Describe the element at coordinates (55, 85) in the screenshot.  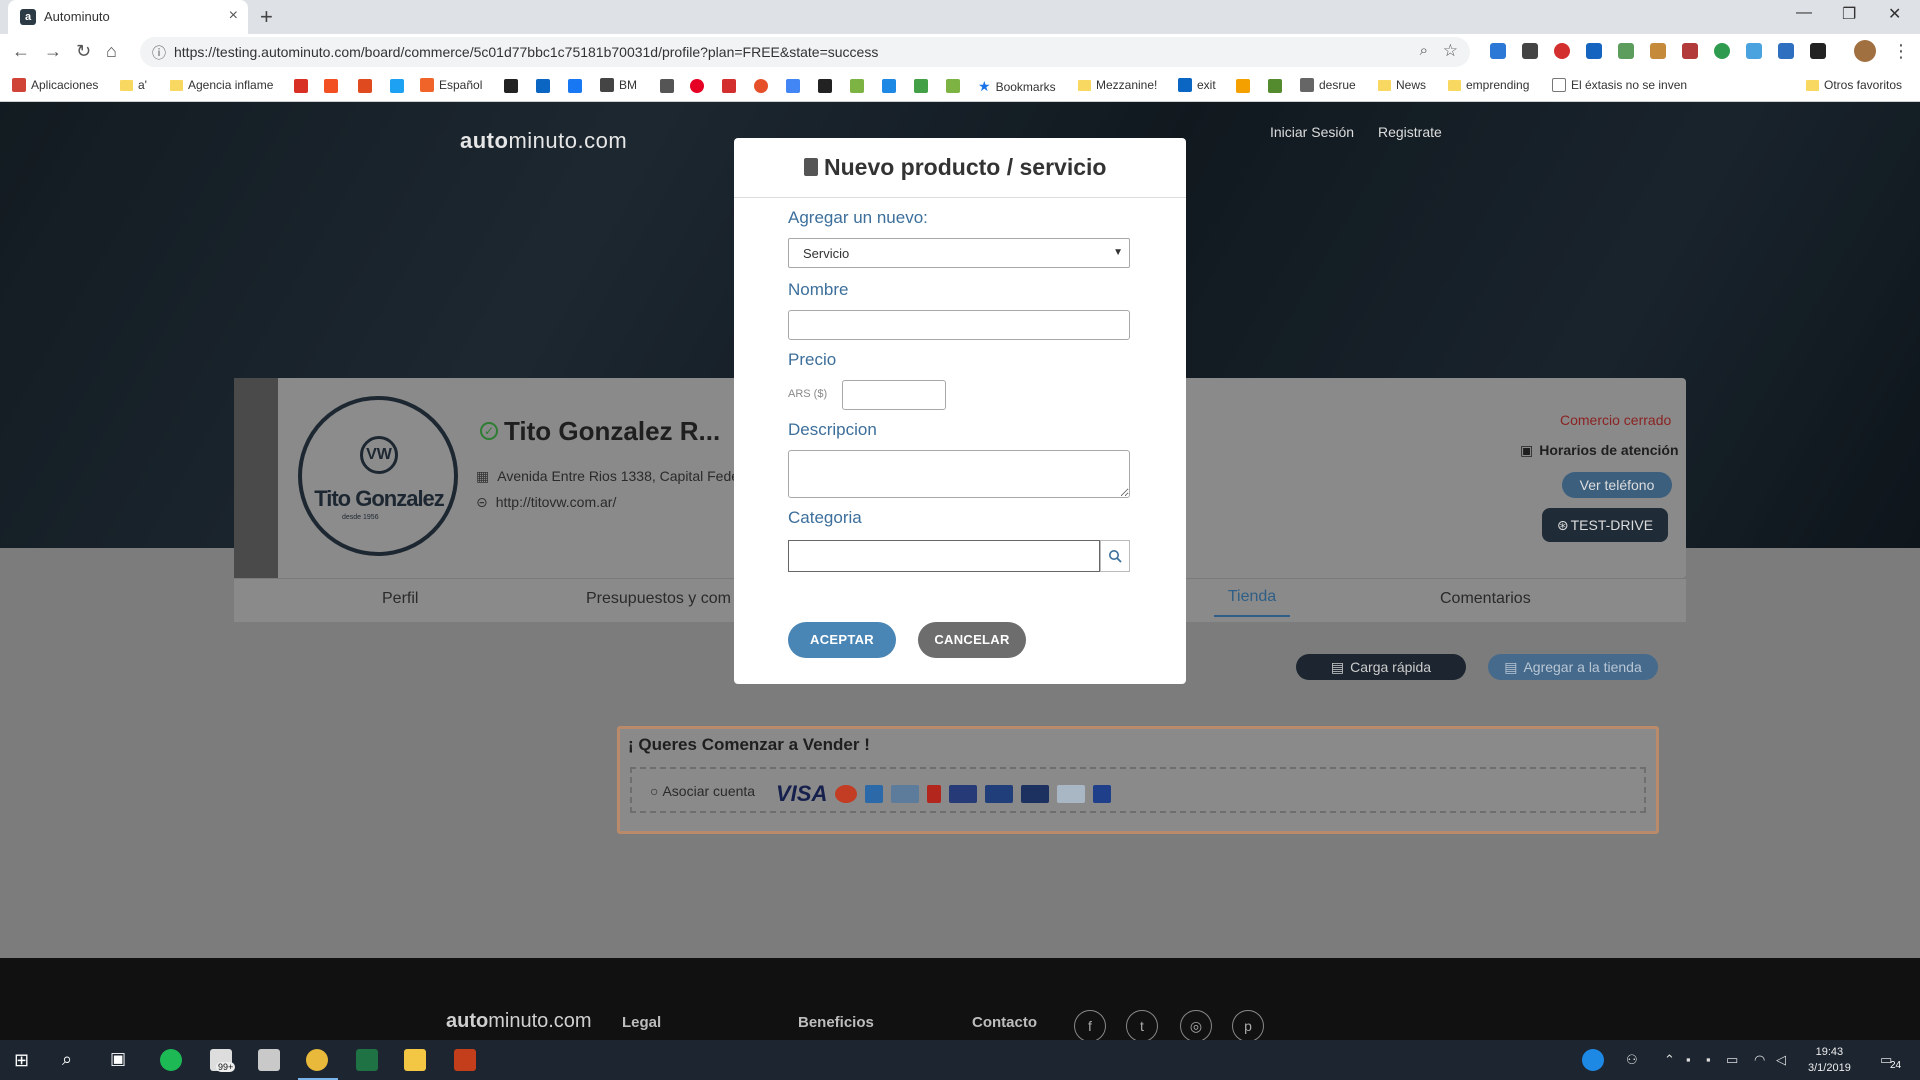
I see `bookmark-apps: Aplicaciones` at that location.